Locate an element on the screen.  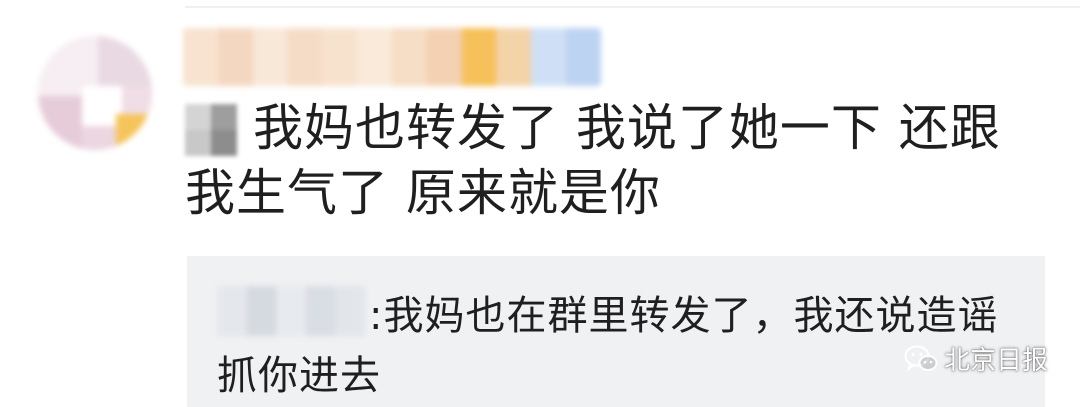
wechat-icon is located at coordinates (921, 357).